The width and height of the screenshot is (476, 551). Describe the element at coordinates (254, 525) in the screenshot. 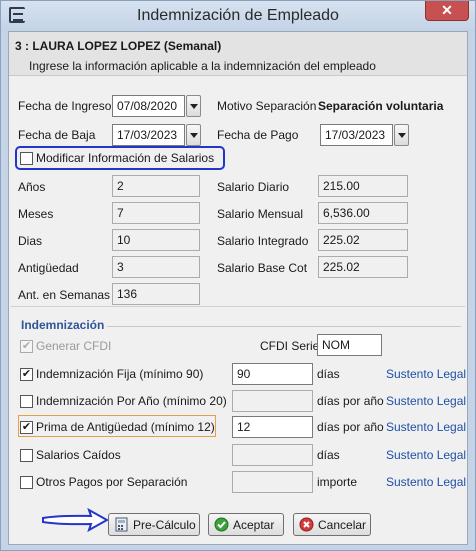

I see `aceptar-label: Aceptar` at that location.